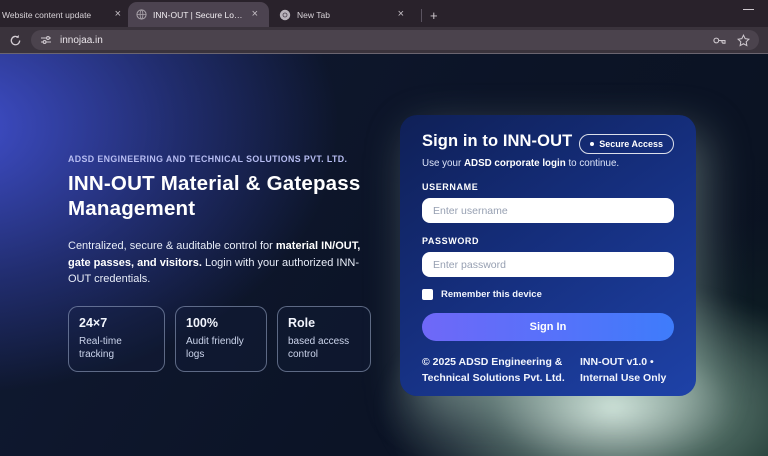 This screenshot has height=456, width=768. What do you see at coordinates (319, 347) in the screenshot?
I see `stat-subtitle: based access control` at bounding box center [319, 347].